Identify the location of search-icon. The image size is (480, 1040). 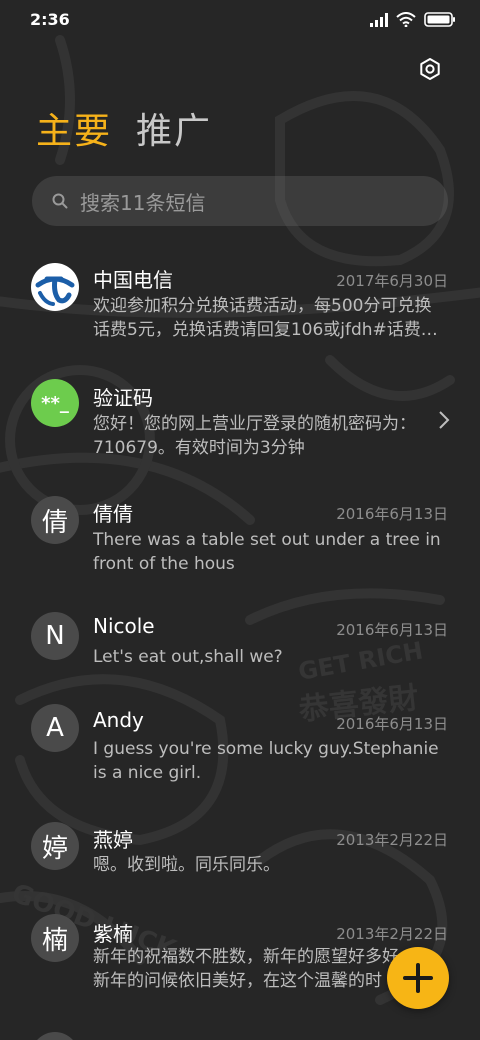
(60, 201).